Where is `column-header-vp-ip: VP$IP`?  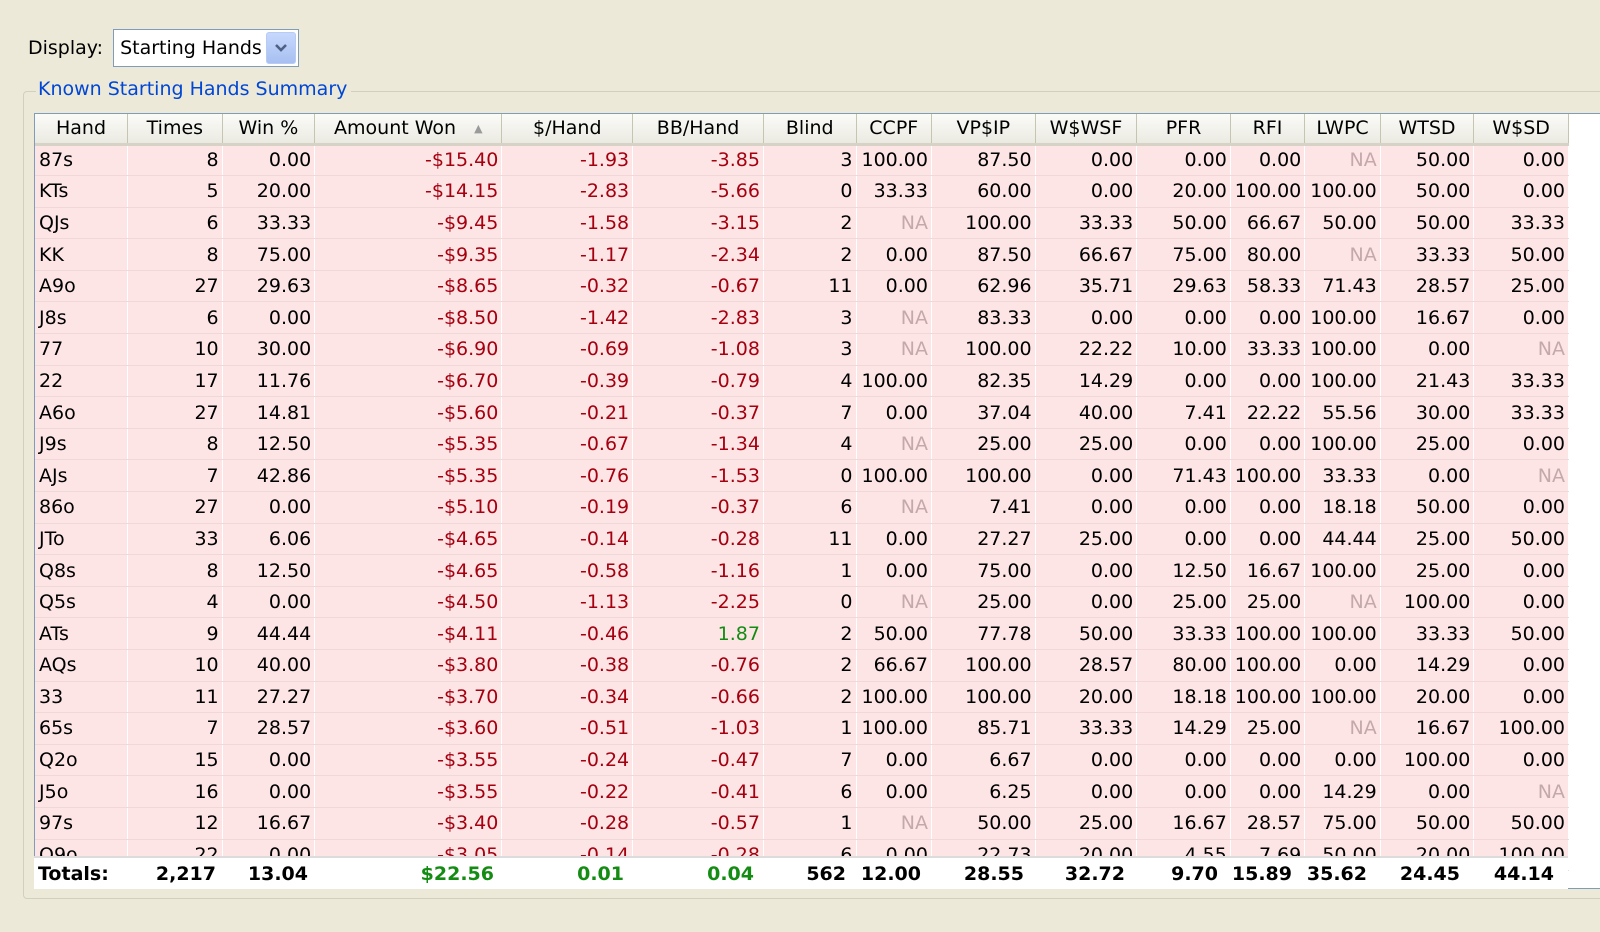 column-header-vp-ip: VP$IP is located at coordinates (983, 130).